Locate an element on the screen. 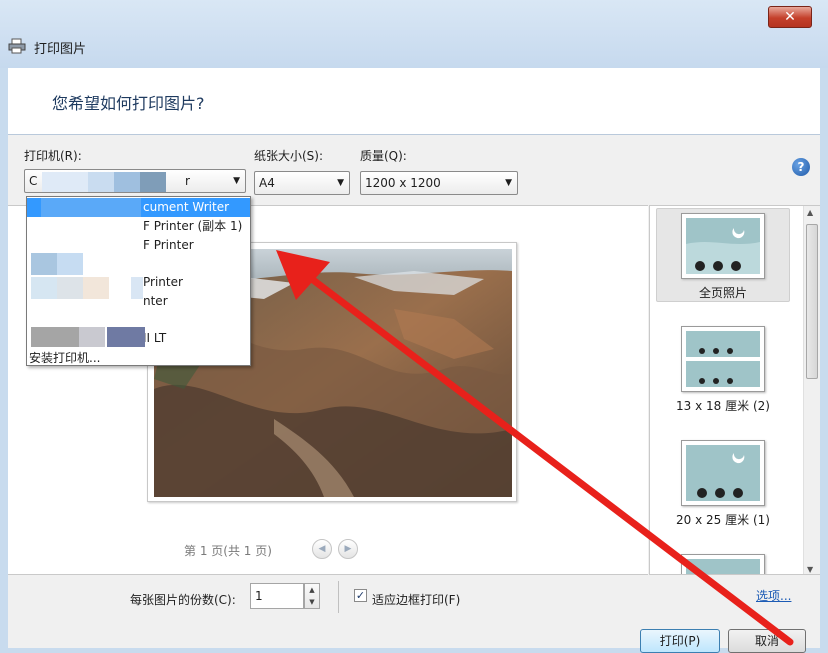 This screenshot has height=653, width=828. printer-selected-suffix: r is located at coordinates (187, 181).